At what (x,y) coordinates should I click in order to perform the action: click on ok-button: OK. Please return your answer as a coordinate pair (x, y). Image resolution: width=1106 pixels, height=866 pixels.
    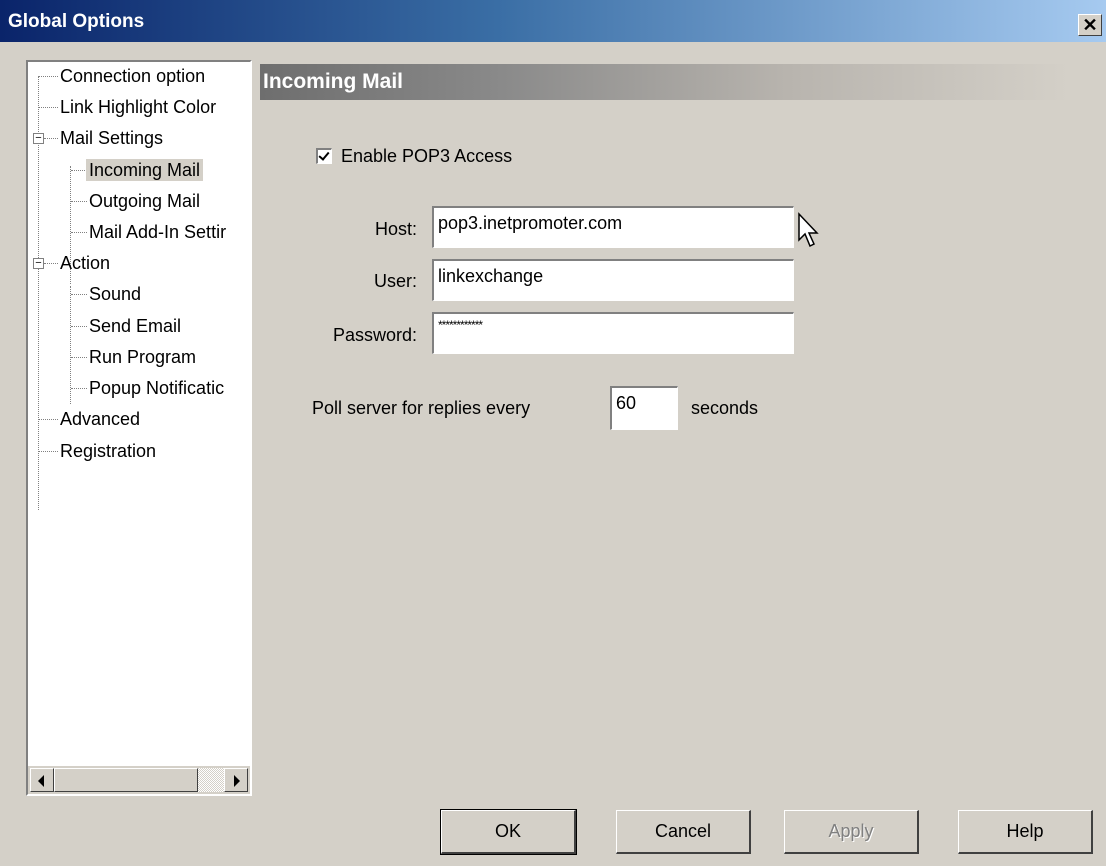
    Looking at the image, I should click on (508, 832).